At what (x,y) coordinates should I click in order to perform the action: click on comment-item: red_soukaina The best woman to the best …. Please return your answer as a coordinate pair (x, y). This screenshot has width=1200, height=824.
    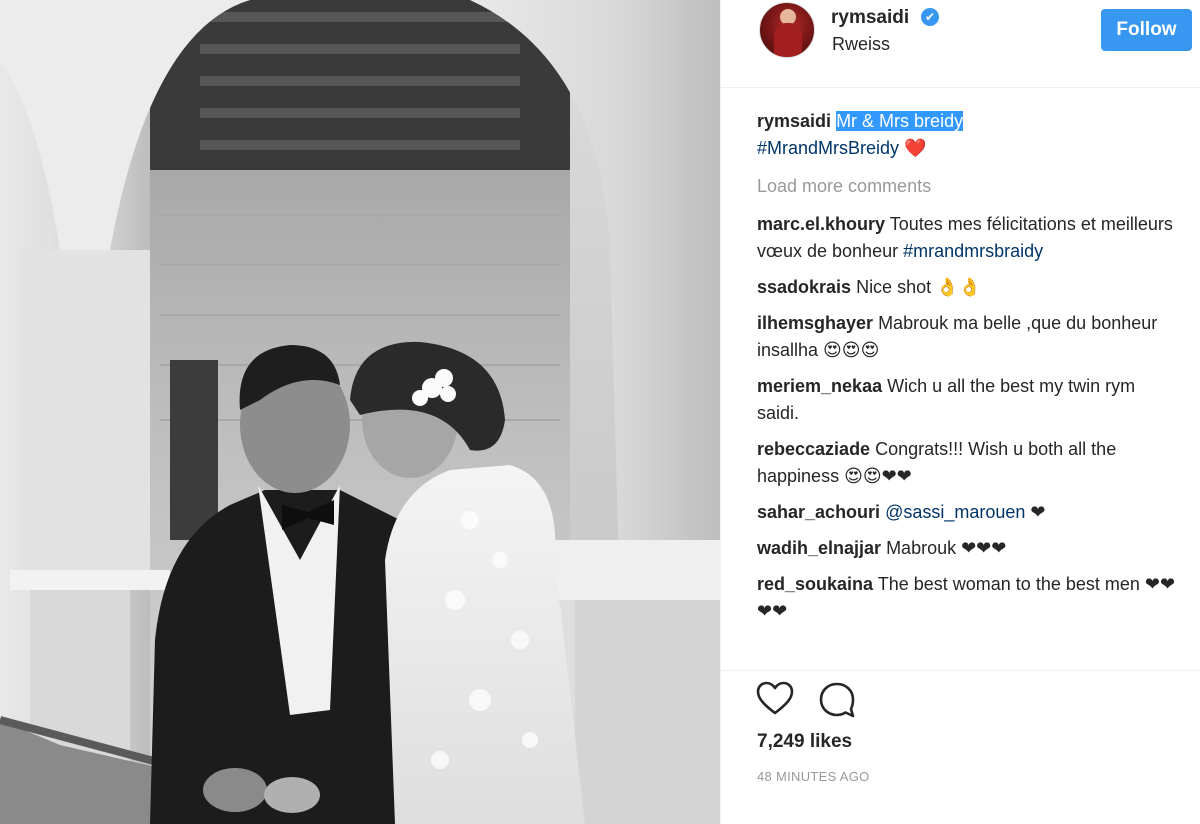
    Looking at the image, I should click on (967, 598).